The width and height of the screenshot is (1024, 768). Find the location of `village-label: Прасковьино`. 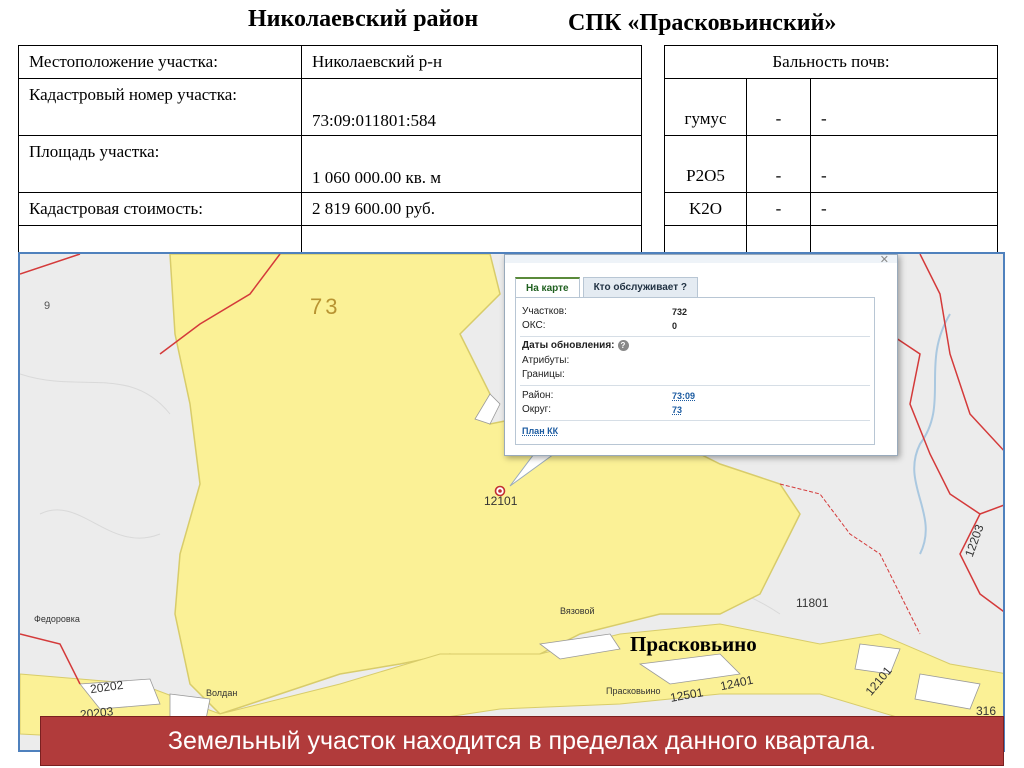

village-label: Прасковьино is located at coordinates (633, 691).